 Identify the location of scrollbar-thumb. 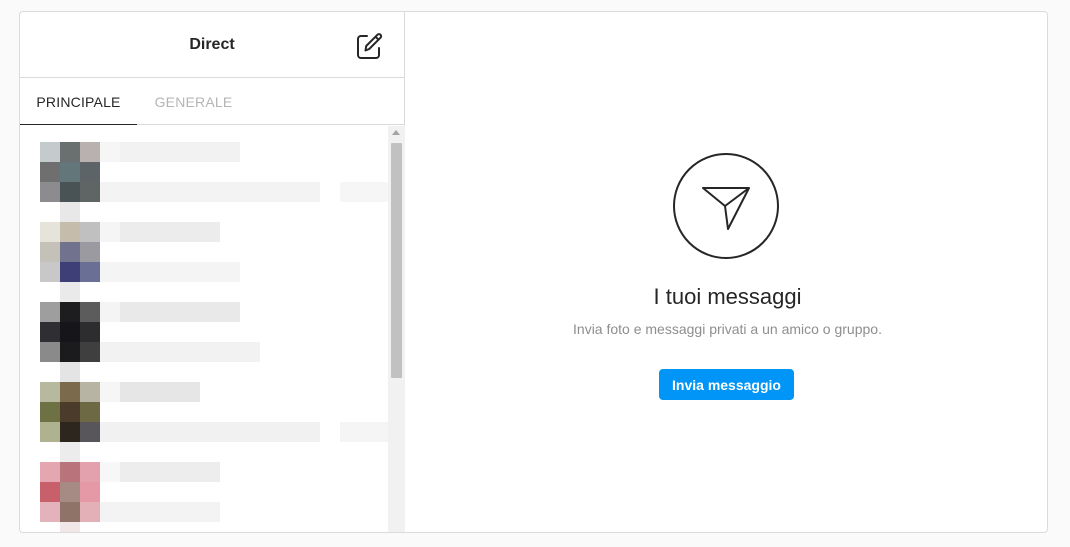
(396, 260).